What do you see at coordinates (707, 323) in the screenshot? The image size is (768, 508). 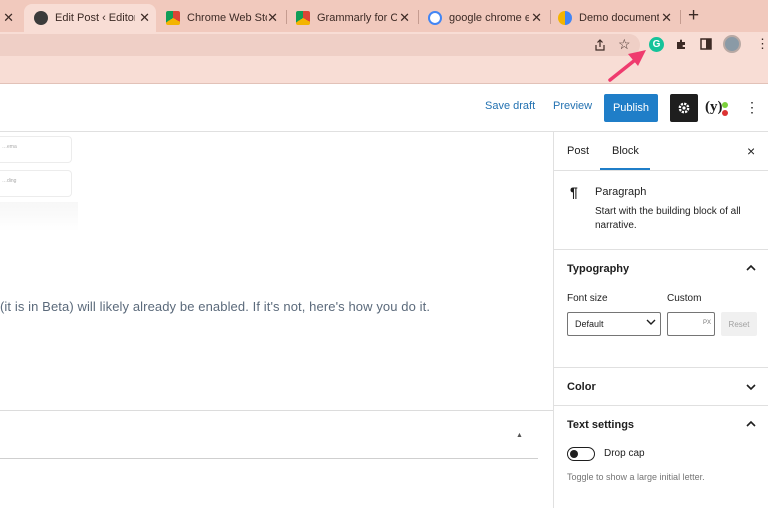 I see `unit-label: PX` at bounding box center [707, 323].